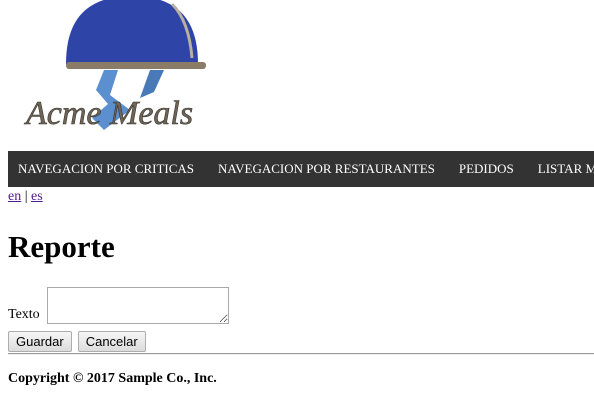 This screenshot has height=416, width=594. I want to click on acme-meals-logo: Acme Meals, so click(115, 66).